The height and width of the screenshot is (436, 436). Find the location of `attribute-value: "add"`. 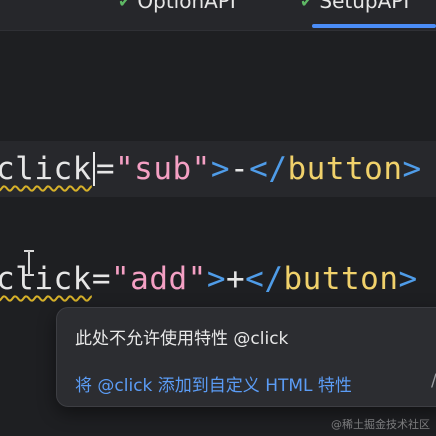

attribute-value: "add" is located at coordinates (159, 279).